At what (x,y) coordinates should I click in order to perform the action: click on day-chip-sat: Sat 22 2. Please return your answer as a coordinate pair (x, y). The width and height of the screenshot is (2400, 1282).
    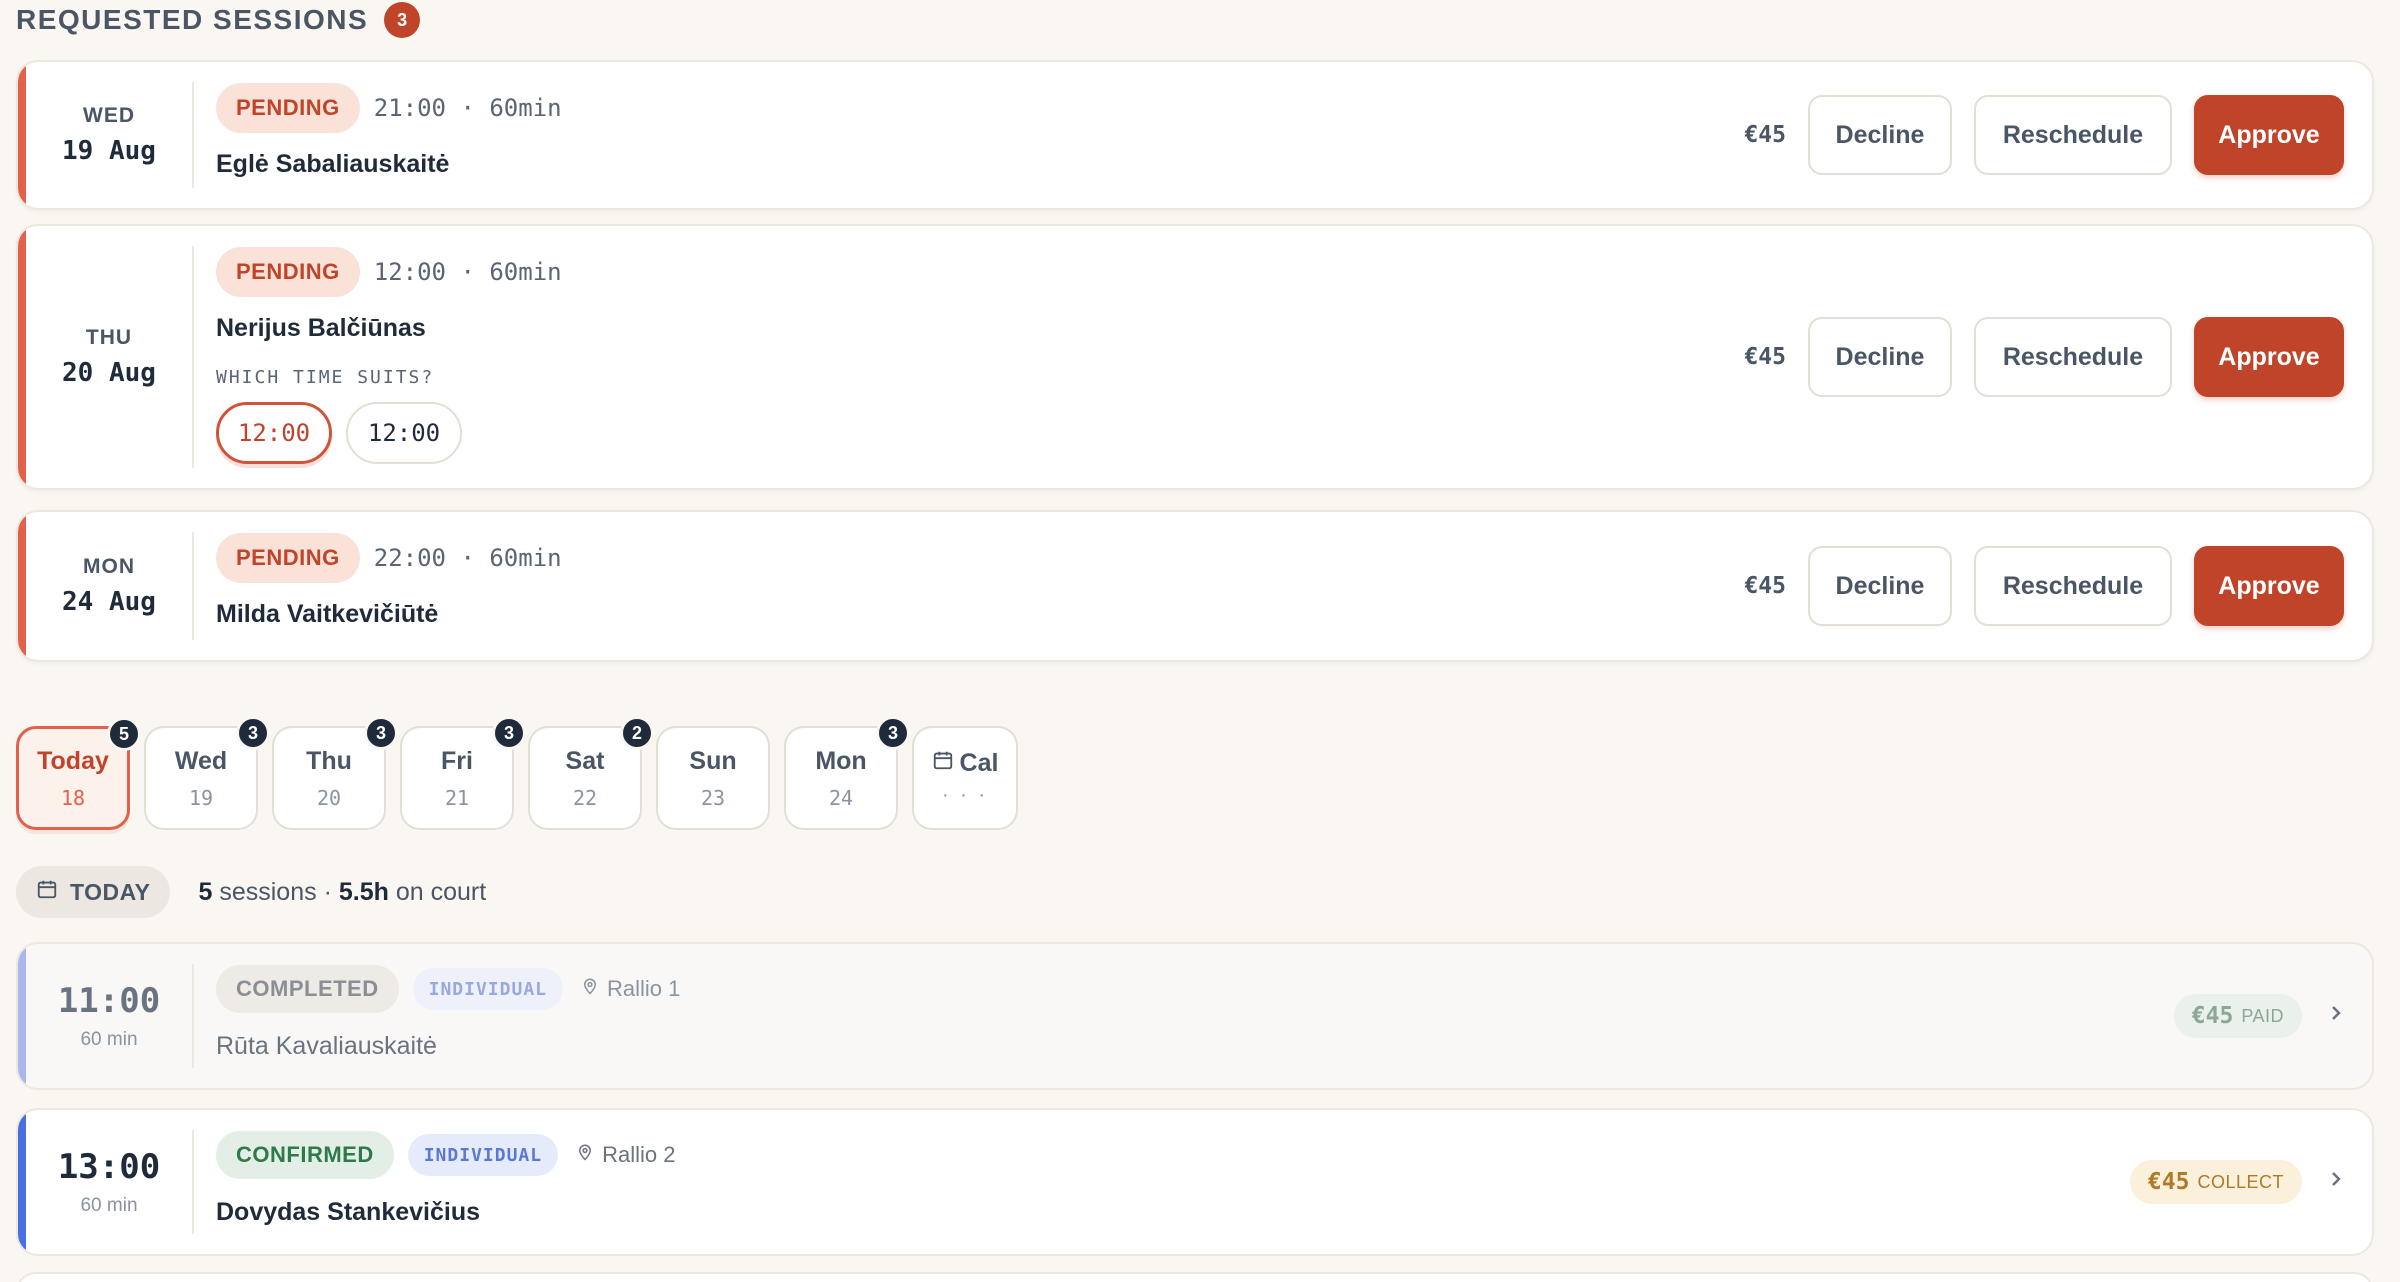
    Looking at the image, I should click on (591, 773).